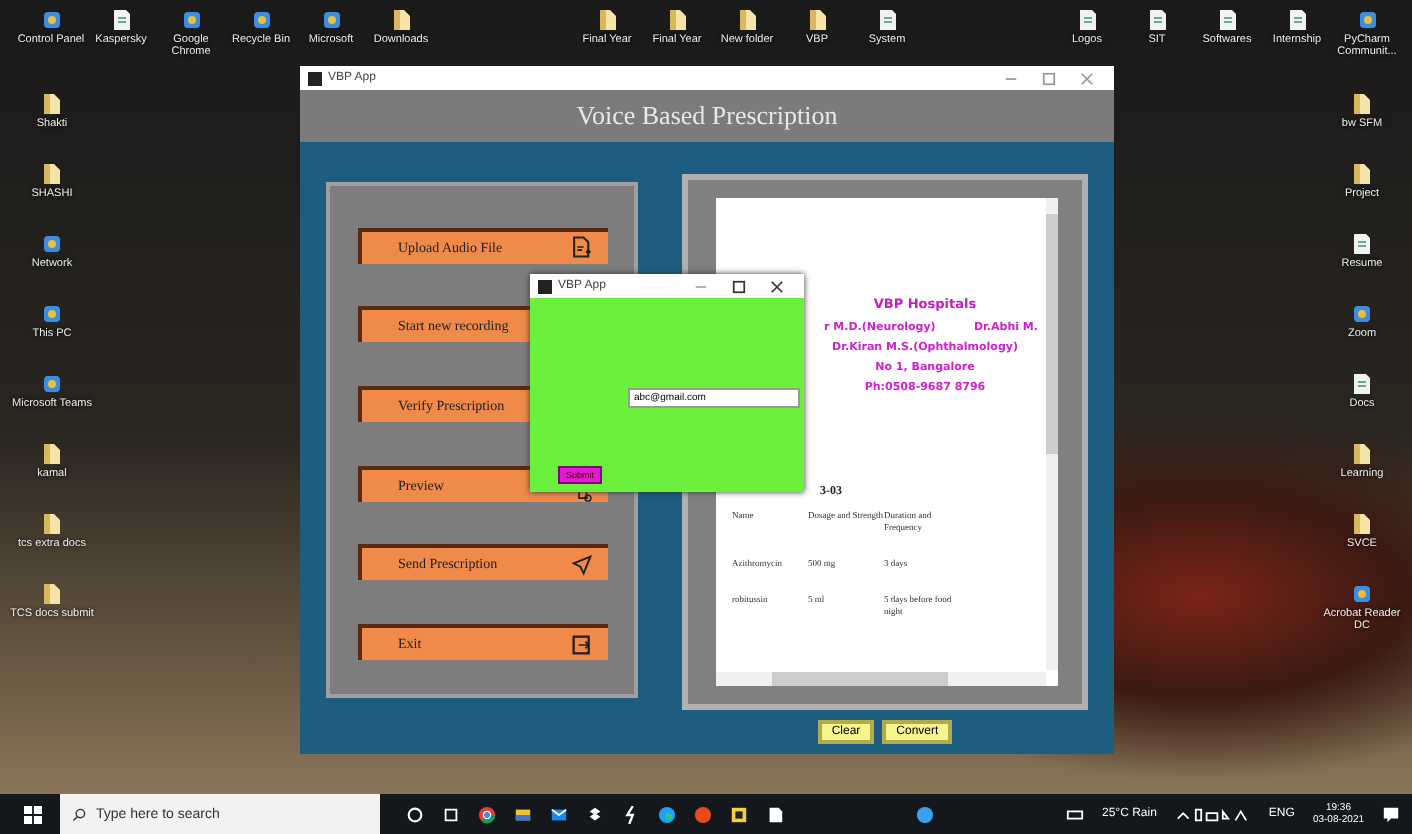  I want to click on horizontal-scrollbar, so click(881, 679).